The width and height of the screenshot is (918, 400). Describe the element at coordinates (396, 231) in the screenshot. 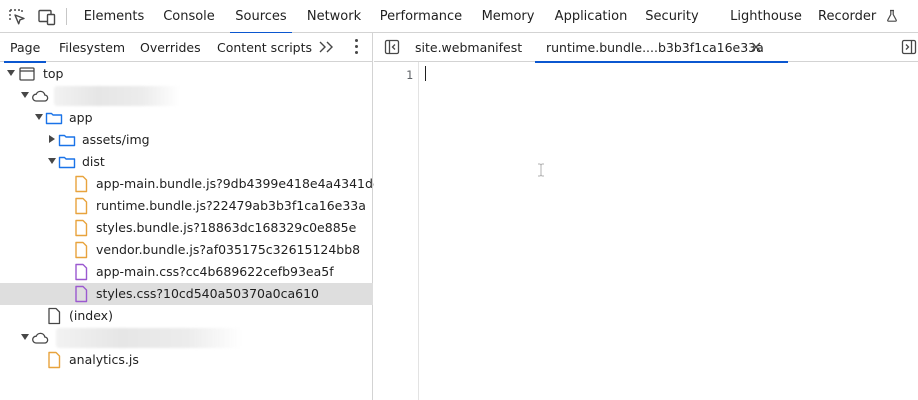

I see `line-number-gutter: 1` at that location.